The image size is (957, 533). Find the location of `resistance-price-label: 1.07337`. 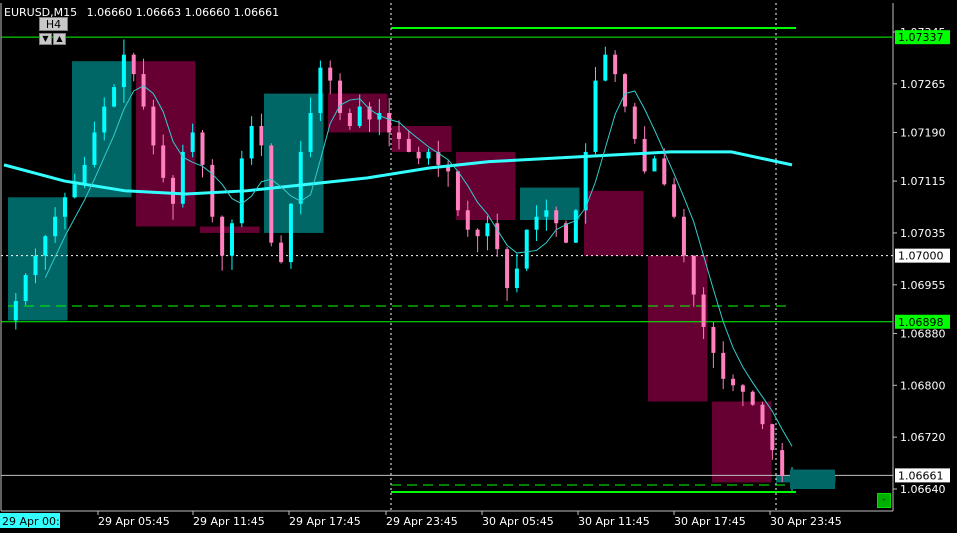

resistance-price-label: 1.07337 is located at coordinates (921, 37).